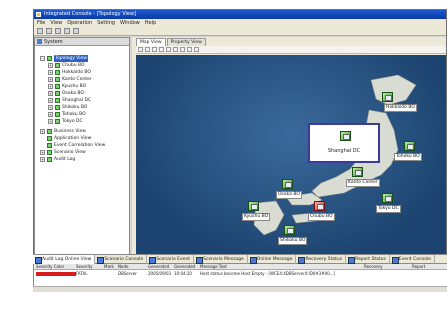  What do you see at coordinates (82, 79) in the screenshot?
I see `tree-item: + Kanto Center` at bounding box center [82, 79].